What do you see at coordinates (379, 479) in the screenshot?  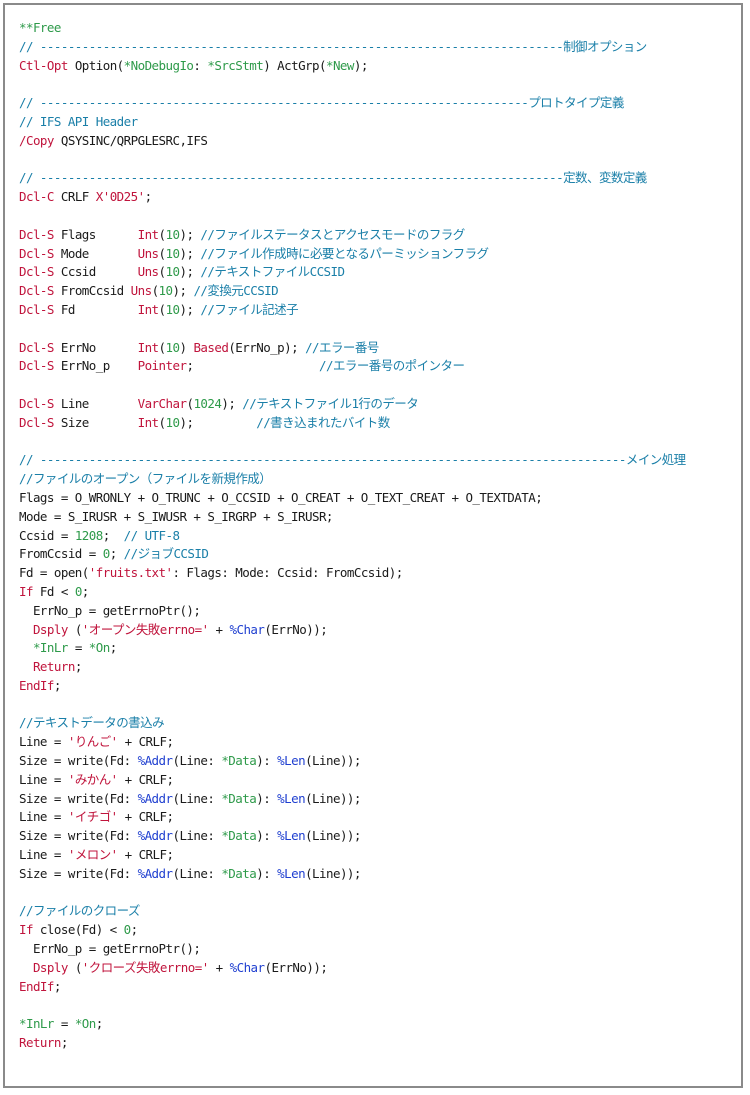 I see `code-line: //ファイルのオープン（ファイルを新規作成）` at bounding box center [379, 479].